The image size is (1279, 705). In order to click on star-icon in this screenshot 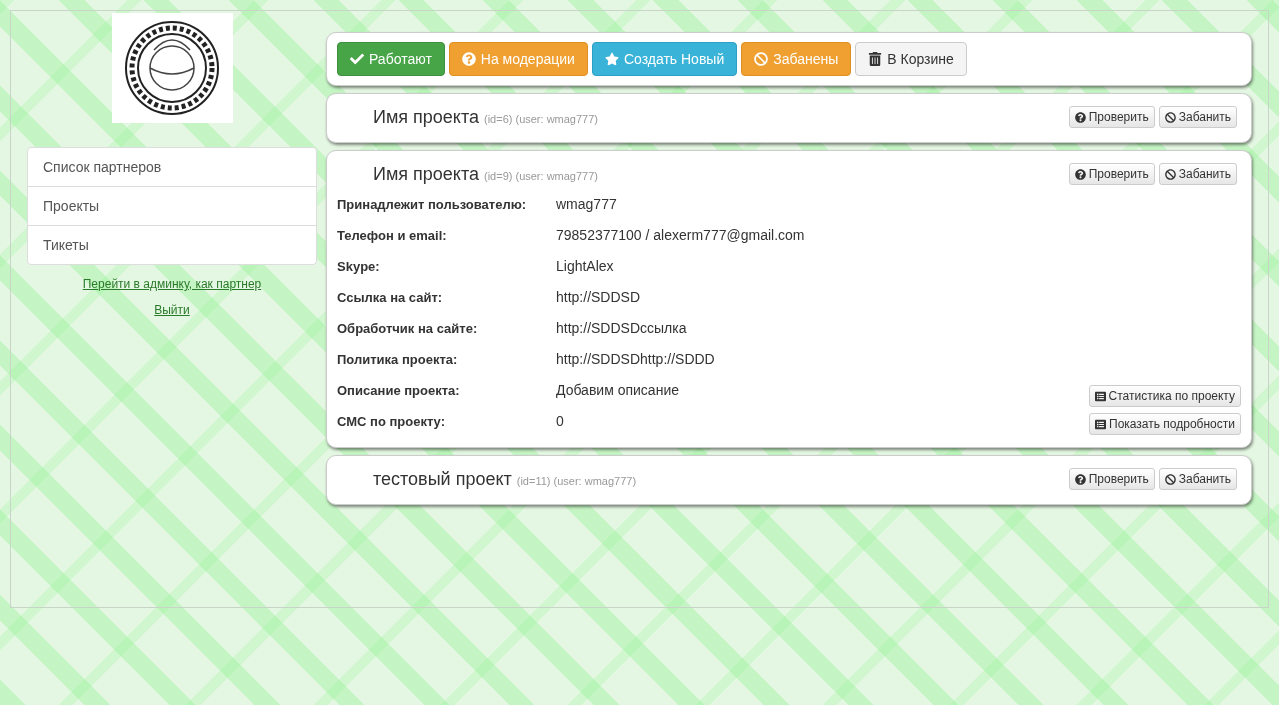, I will do `click(611, 59)`.